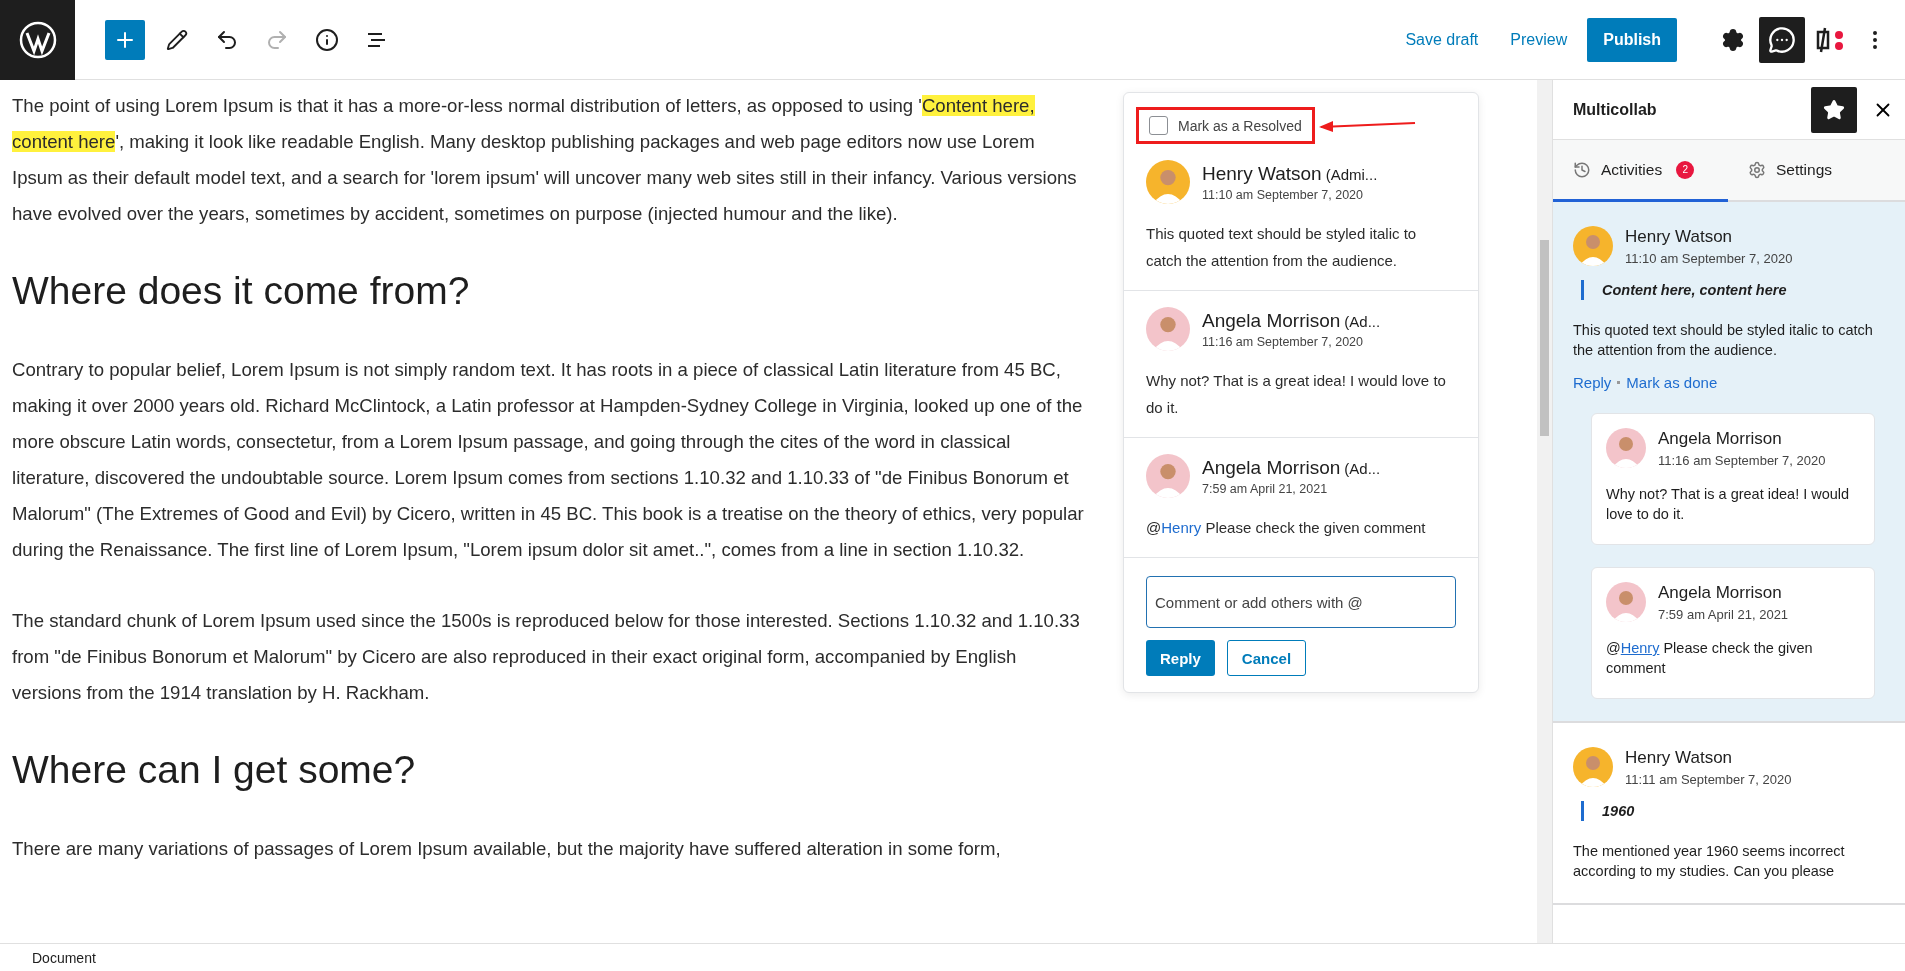 The image size is (1905, 971). I want to click on heading: Where does it come from?, so click(241, 291).